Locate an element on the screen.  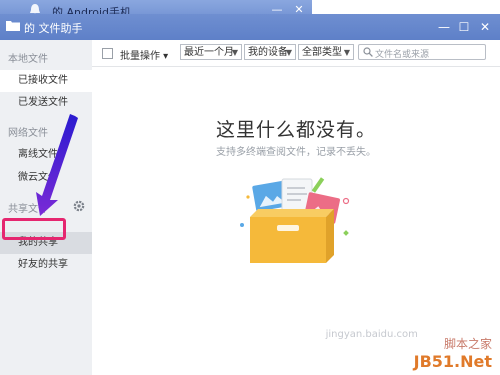
sidebar-item-label: 已接收文件 is located at coordinates (43, 80).